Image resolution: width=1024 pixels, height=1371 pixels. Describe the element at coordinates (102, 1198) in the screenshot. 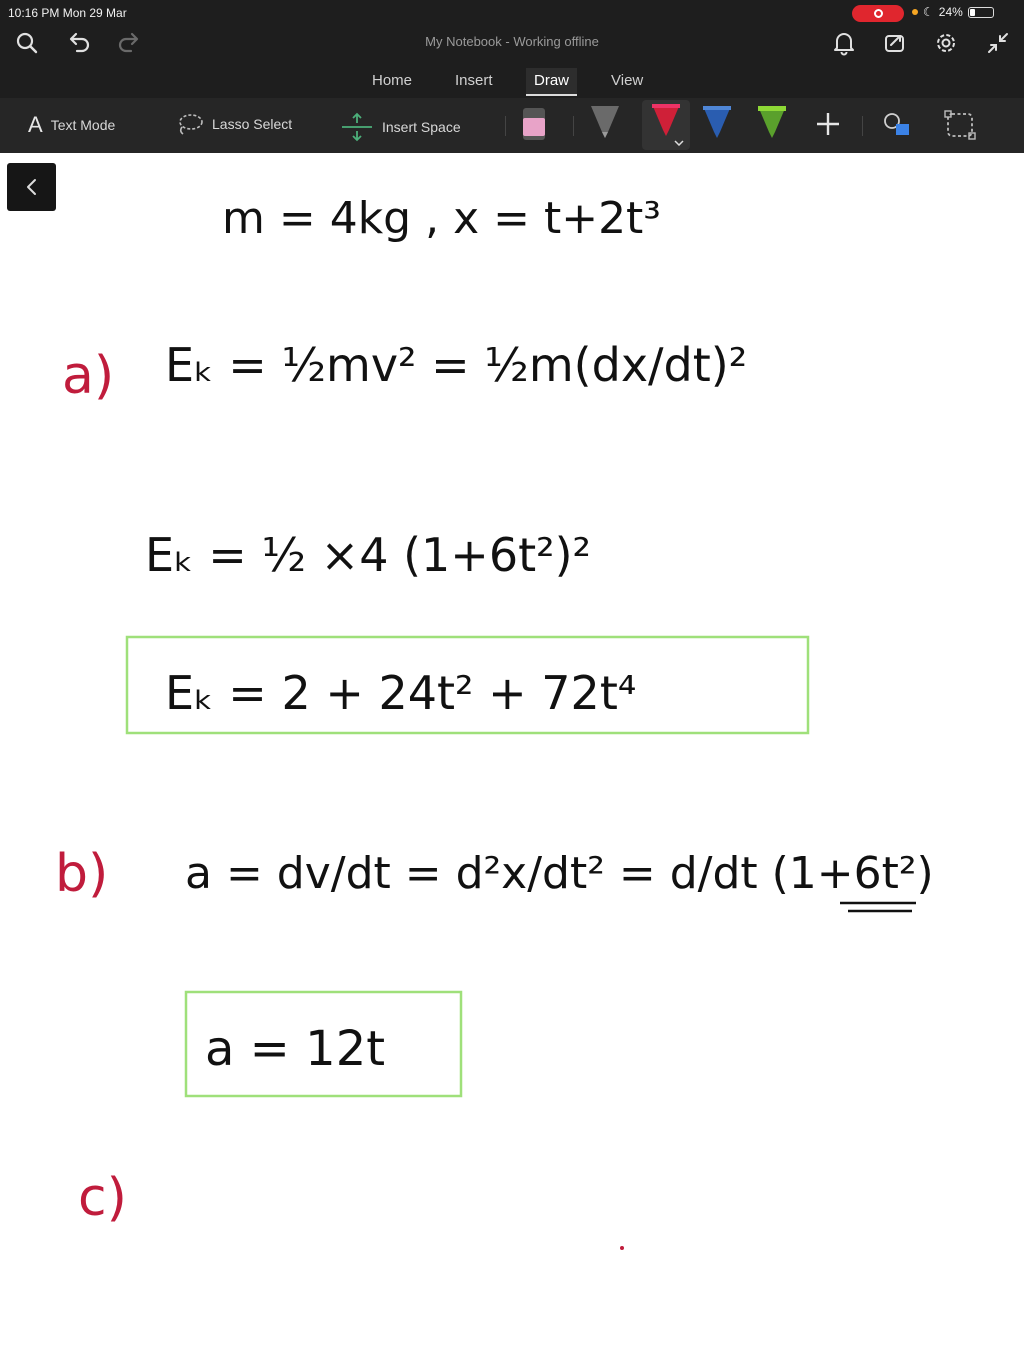

I see `part-c-label: c)` at that location.